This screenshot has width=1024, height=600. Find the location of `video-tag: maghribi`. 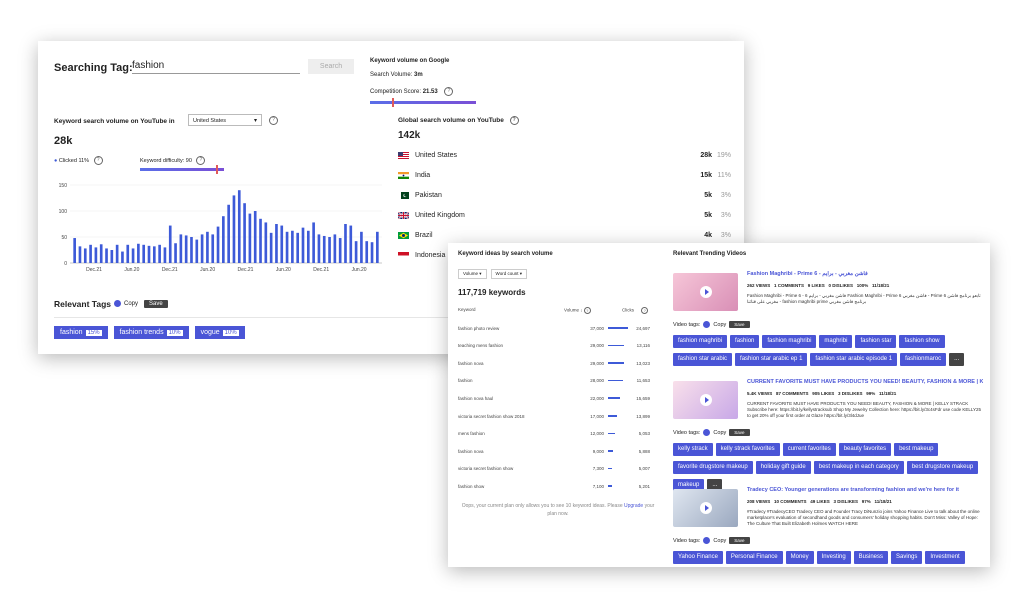

video-tag: maghribi is located at coordinates (836, 341).